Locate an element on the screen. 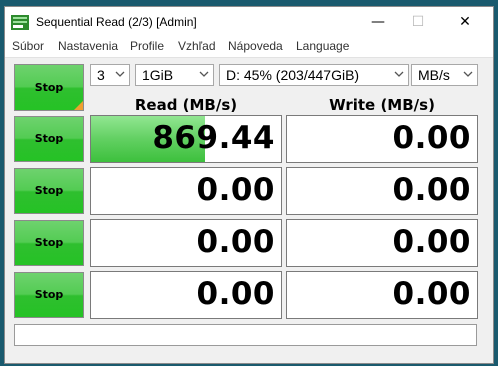 The width and height of the screenshot is (498, 366). row-4-stop-button: Stop is located at coordinates (49, 295).